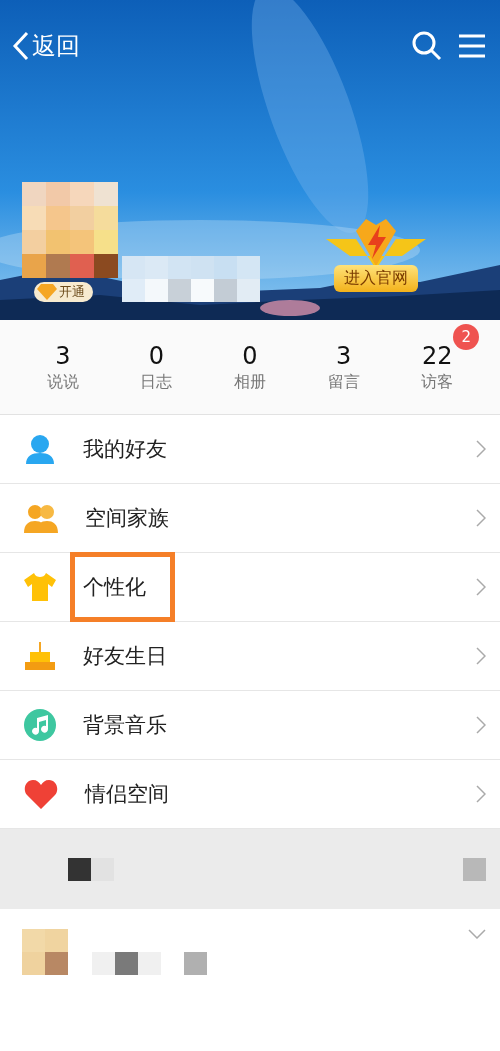 The width and height of the screenshot is (500, 1051). Describe the element at coordinates (62, 382) in the screenshot. I see `stat-label: 说说` at that location.